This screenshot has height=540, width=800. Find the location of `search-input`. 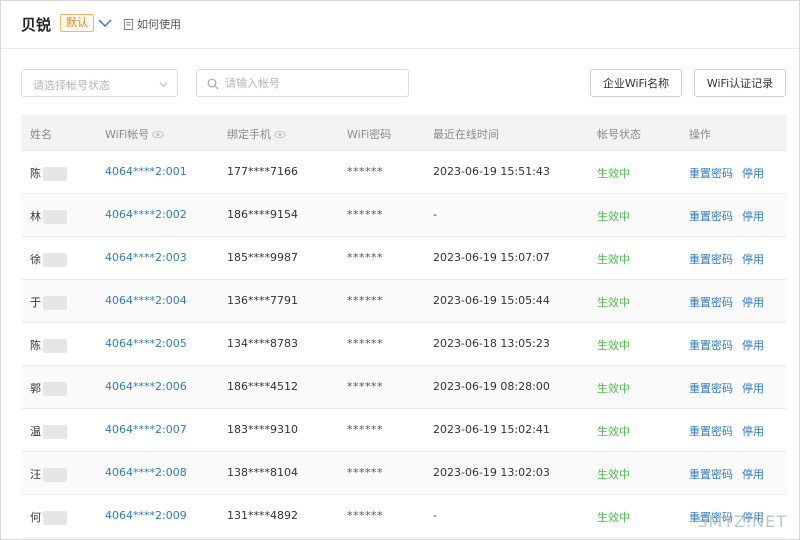

search-input is located at coordinates (312, 83).